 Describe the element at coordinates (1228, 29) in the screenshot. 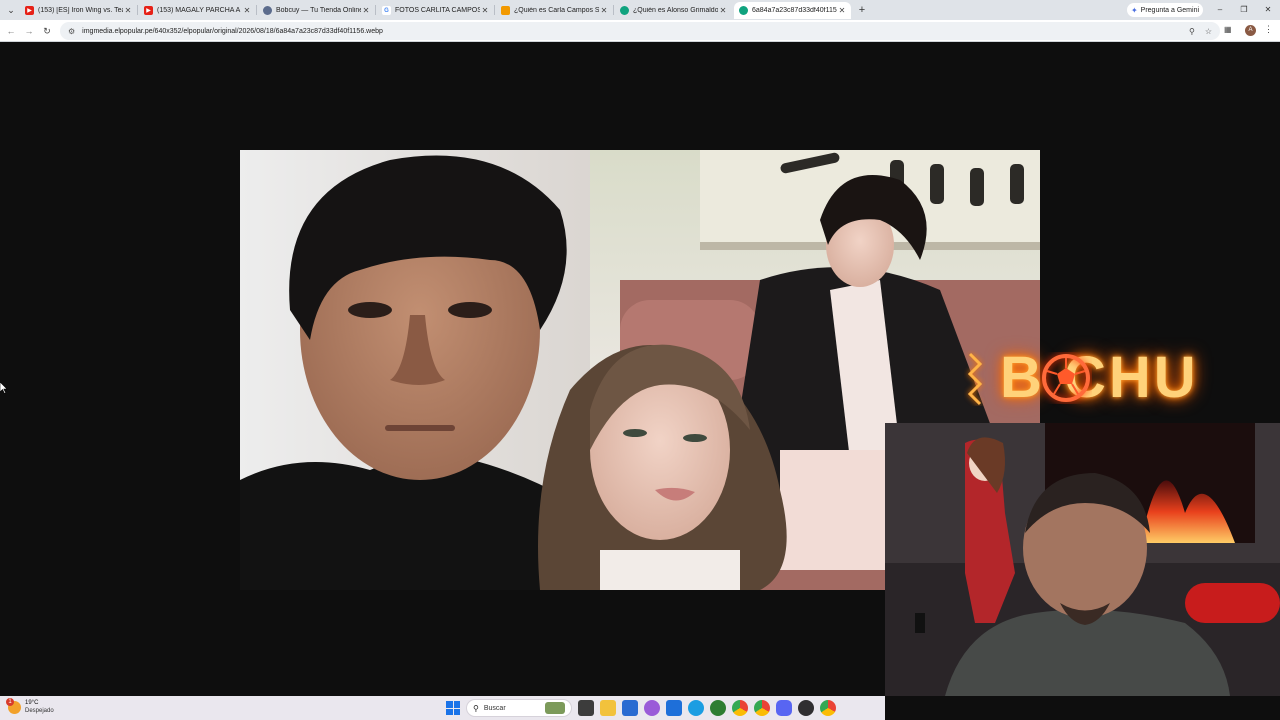

I see `extensions-icon: ▦` at that location.